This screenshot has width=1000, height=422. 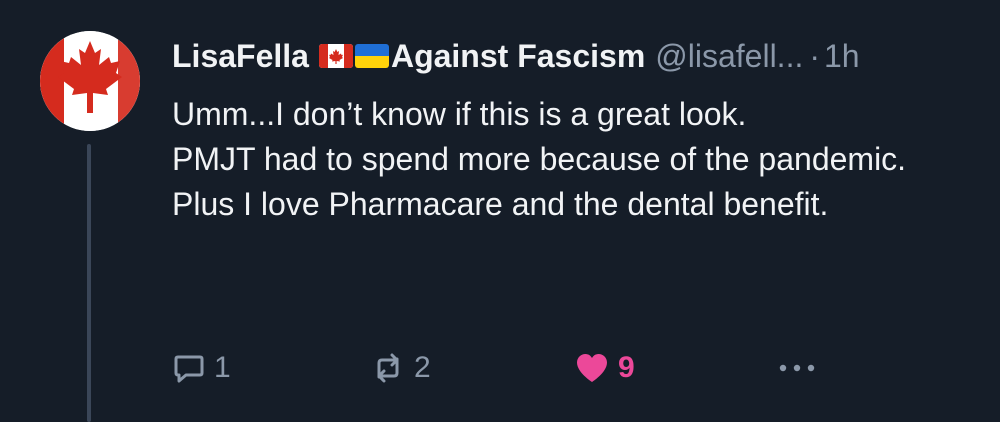 I want to click on author-display-name: LisaFella Against Fascism, so click(x=408, y=56).